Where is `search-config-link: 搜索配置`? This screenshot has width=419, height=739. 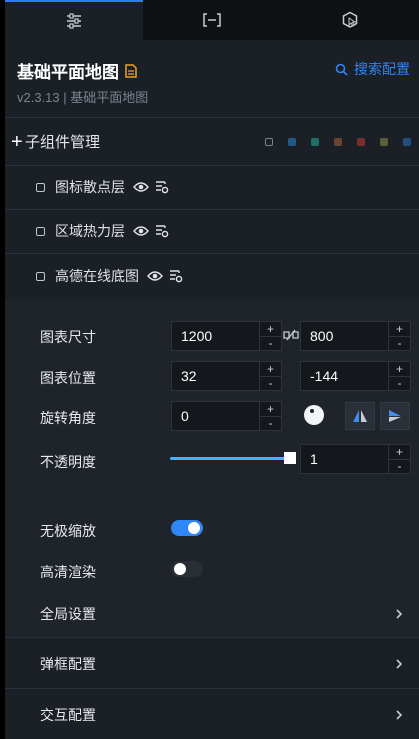
search-config-link: 搜索配置 is located at coordinates (372, 69).